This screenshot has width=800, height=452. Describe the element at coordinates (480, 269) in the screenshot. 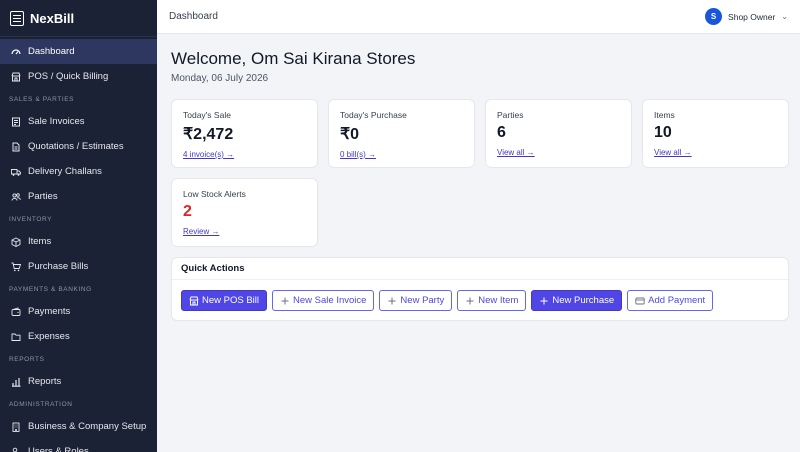

I see `quick-actions-title: Quick Actions` at that location.